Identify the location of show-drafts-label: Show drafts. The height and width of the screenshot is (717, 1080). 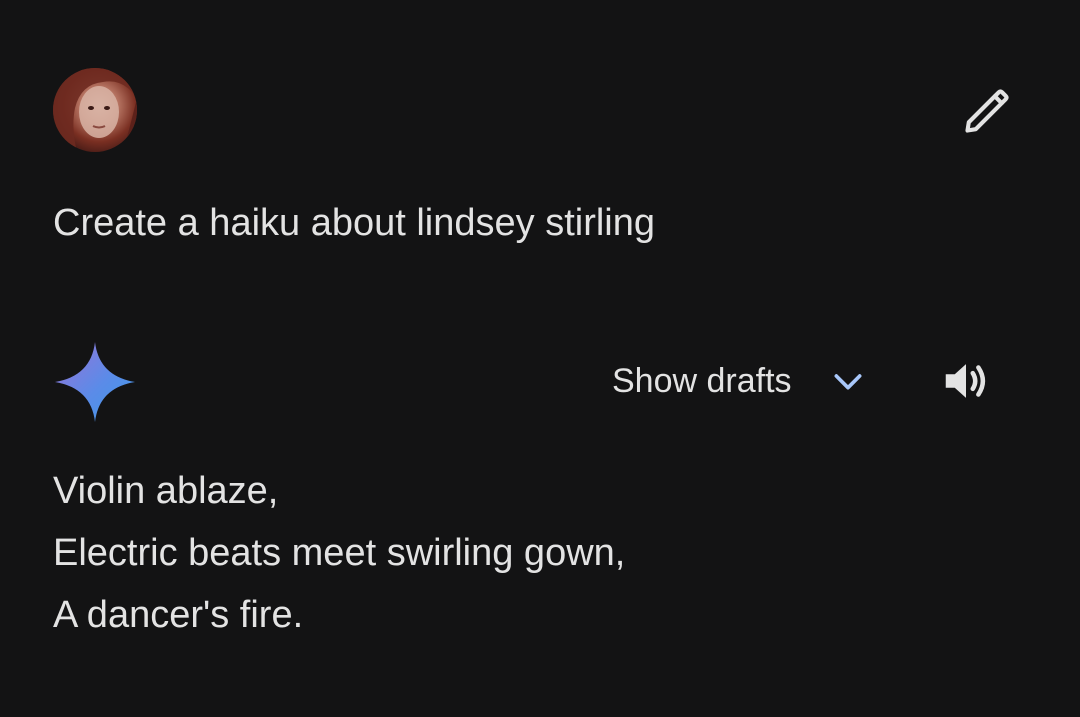
(702, 380).